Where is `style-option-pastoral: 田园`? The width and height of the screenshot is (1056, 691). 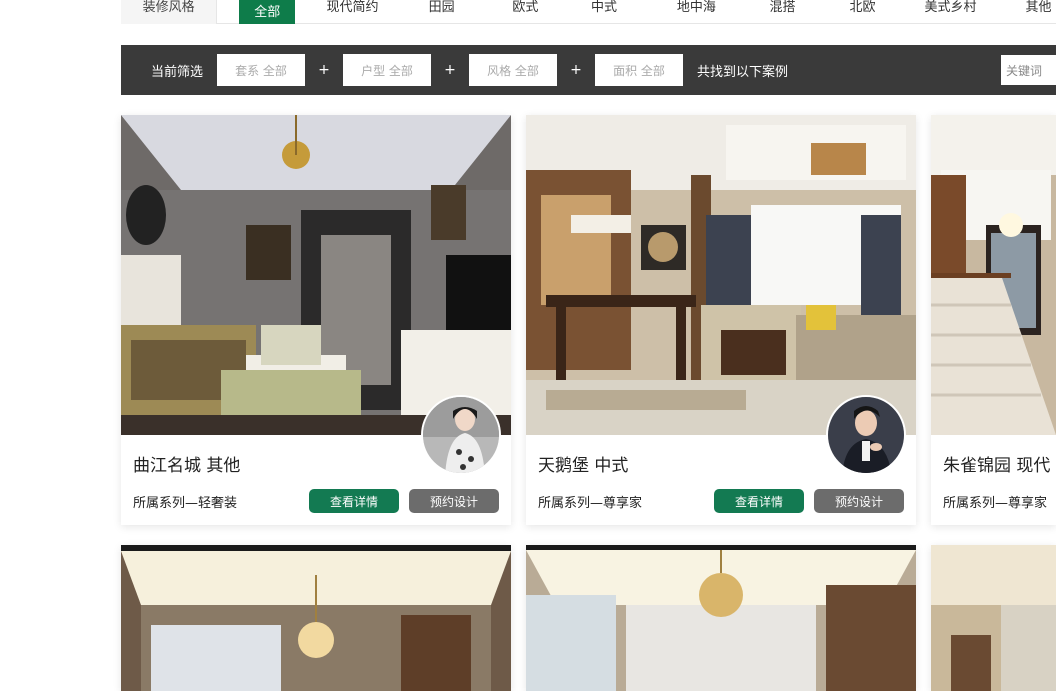
style-option-pastoral: 田园 is located at coordinates (442, 12).